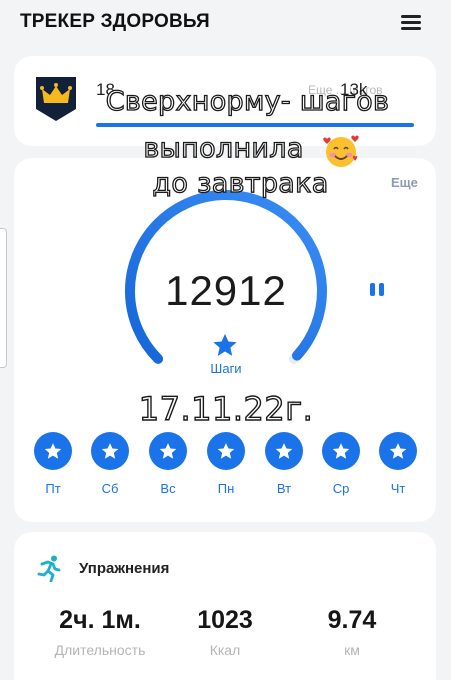 Image resolution: width=451 pixels, height=680 pixels. I want to click on day-label: Сб, so click(110, 488).